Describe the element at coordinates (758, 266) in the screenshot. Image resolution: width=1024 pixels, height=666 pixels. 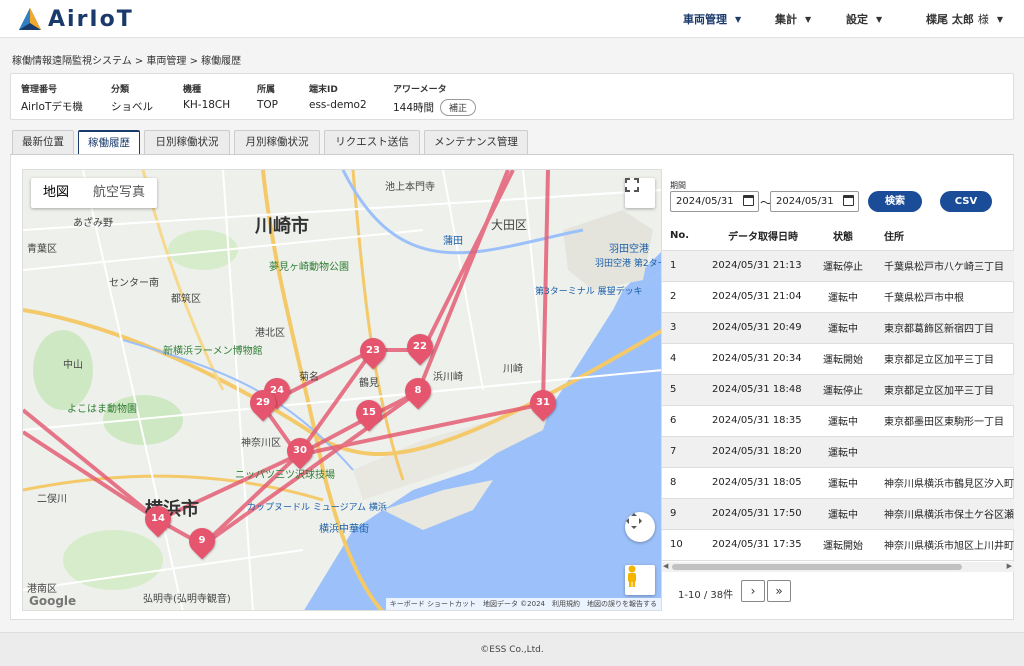
I see `cell-datetime: 2024/05/31 21:13` at that location.